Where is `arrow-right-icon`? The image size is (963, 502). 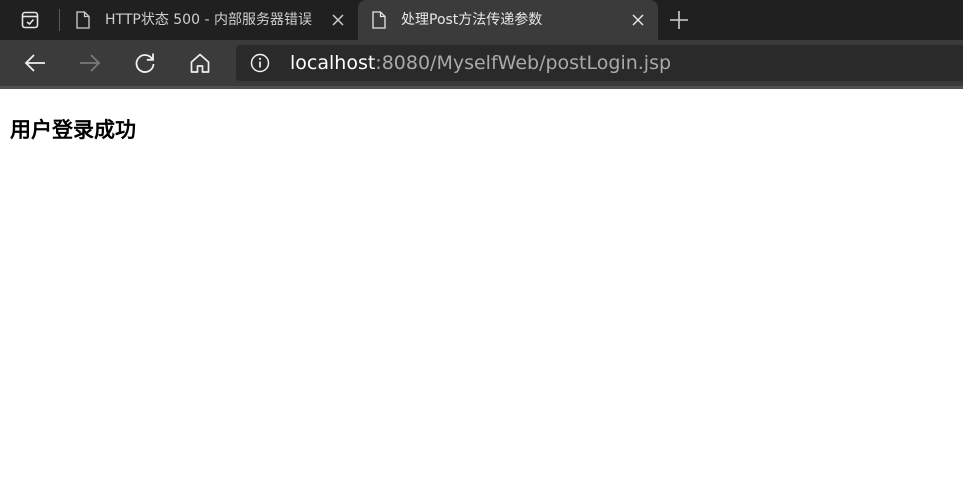
arrow-right-icon is located at coordinates (90, 63).